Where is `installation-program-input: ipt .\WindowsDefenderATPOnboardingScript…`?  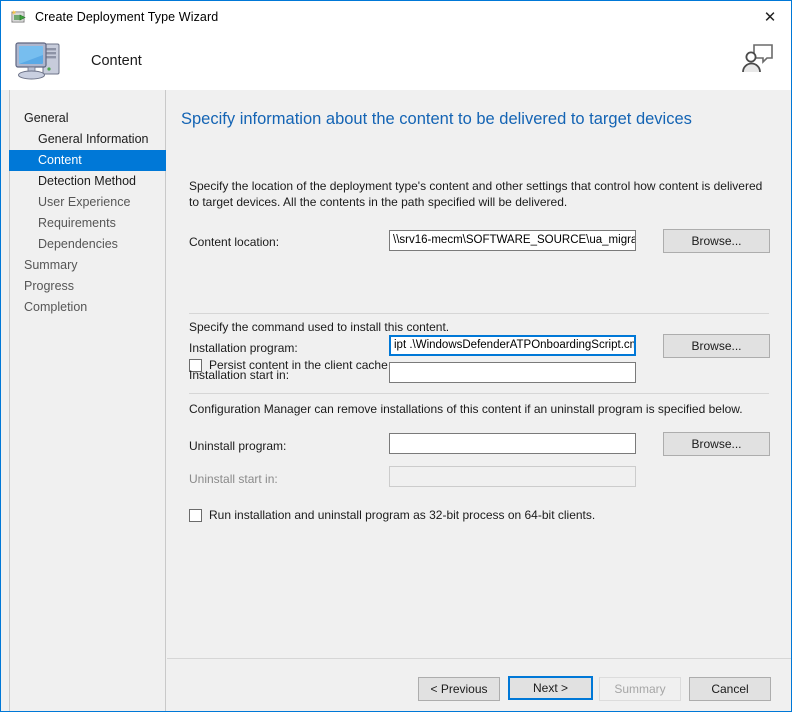
installation-program-input: ipt .\WindowsDefenderATPOnboardingScript… is located at coordinates (512, 345).